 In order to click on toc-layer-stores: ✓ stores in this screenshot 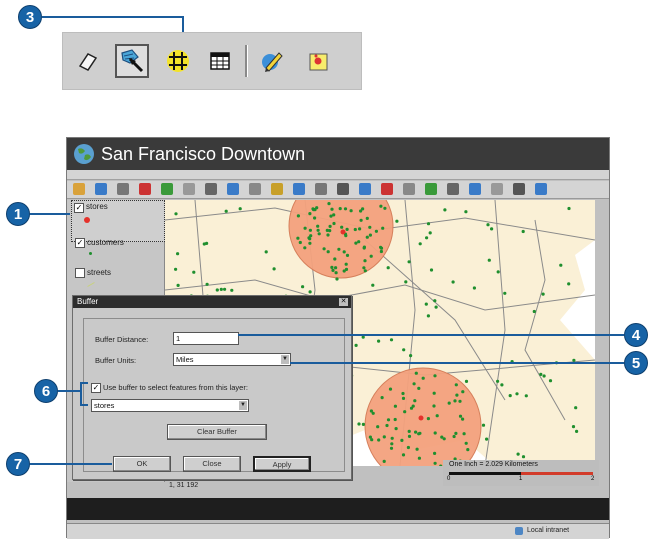, I will do `click(118, 221)`.